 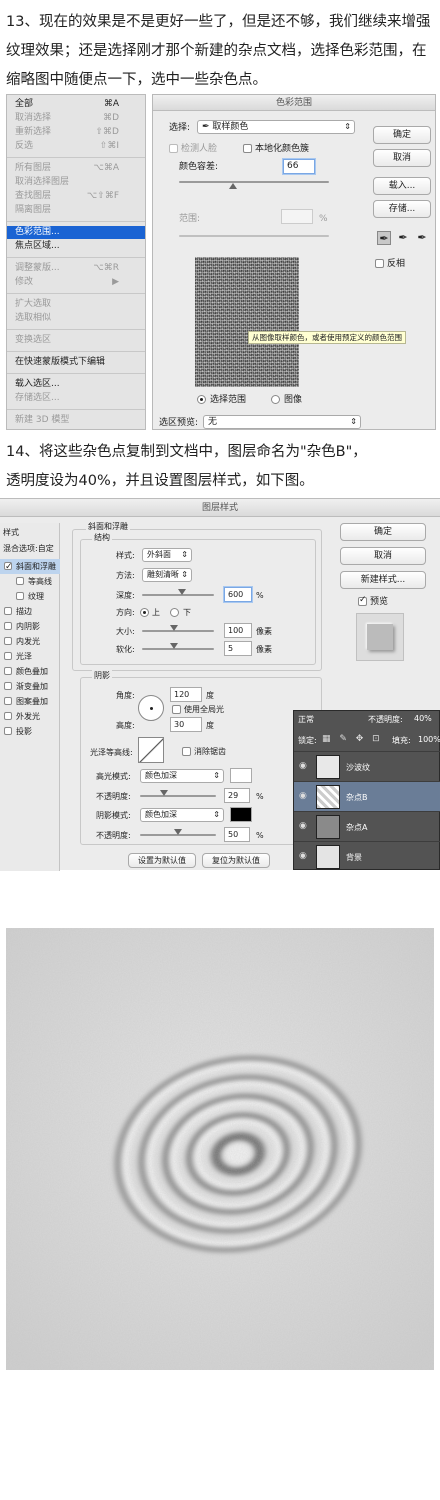 I want to click on menu-separator, so click(x=76, y=293).